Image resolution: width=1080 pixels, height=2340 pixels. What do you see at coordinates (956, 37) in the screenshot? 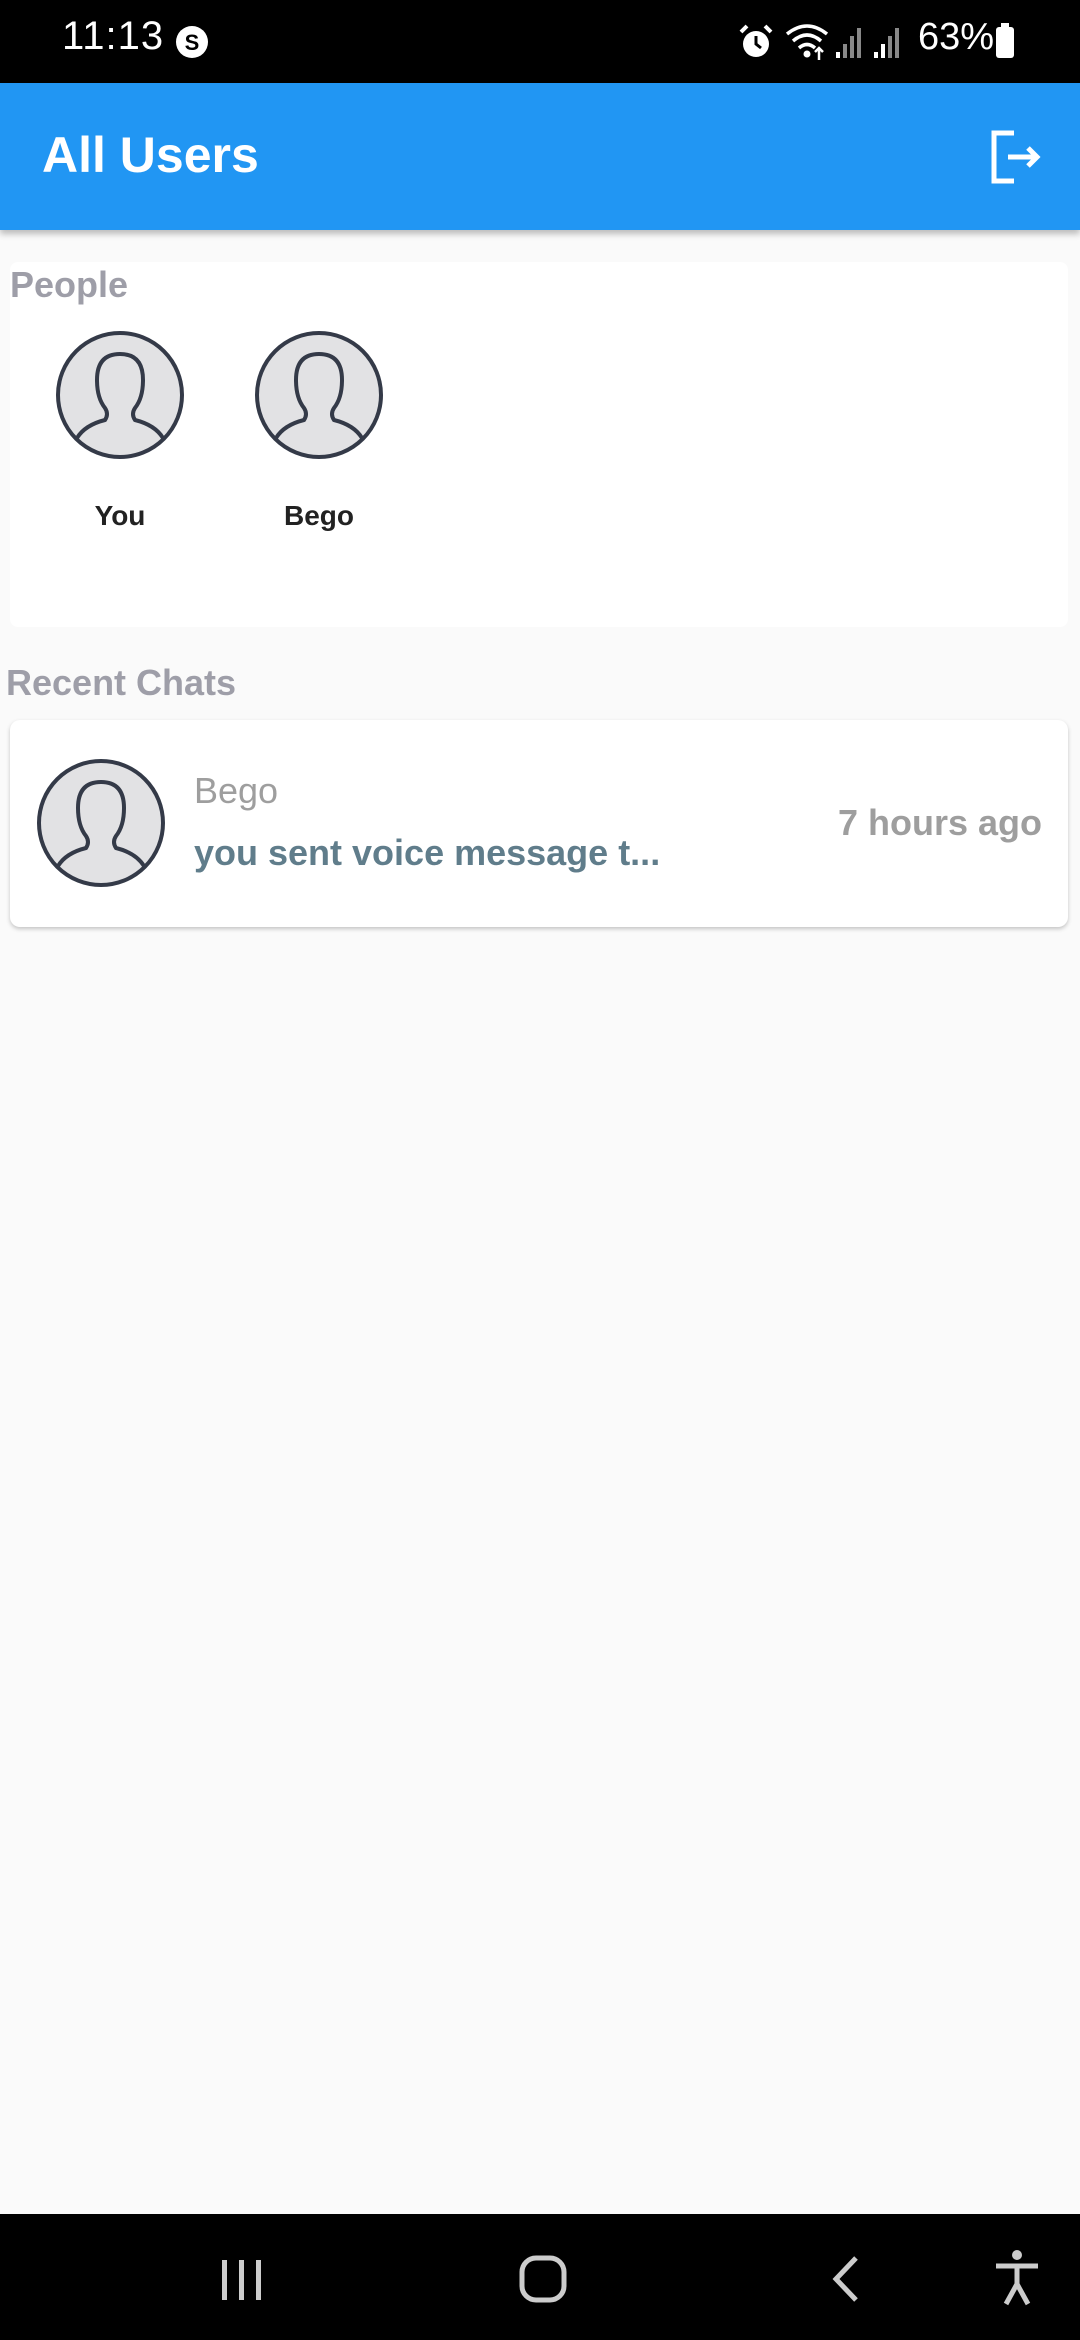
I see `battery-percentage: 63%` at bounding box center [956, 37].